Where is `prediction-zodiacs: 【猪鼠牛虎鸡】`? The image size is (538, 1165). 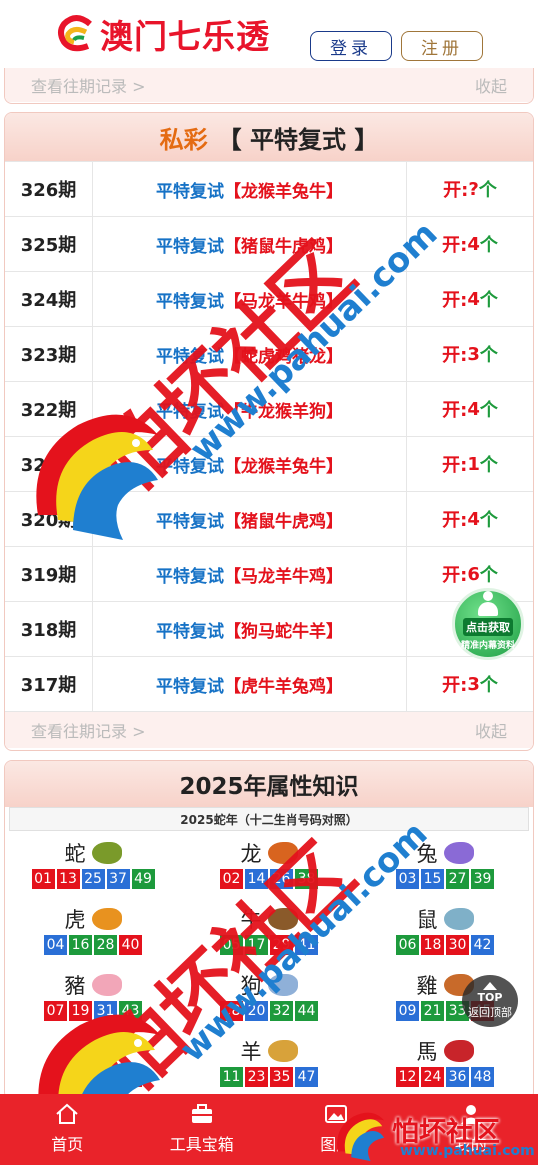 prediction-zodiacs: 【猪鼠牛虎鸡】 is located at coordinates (283, 521).